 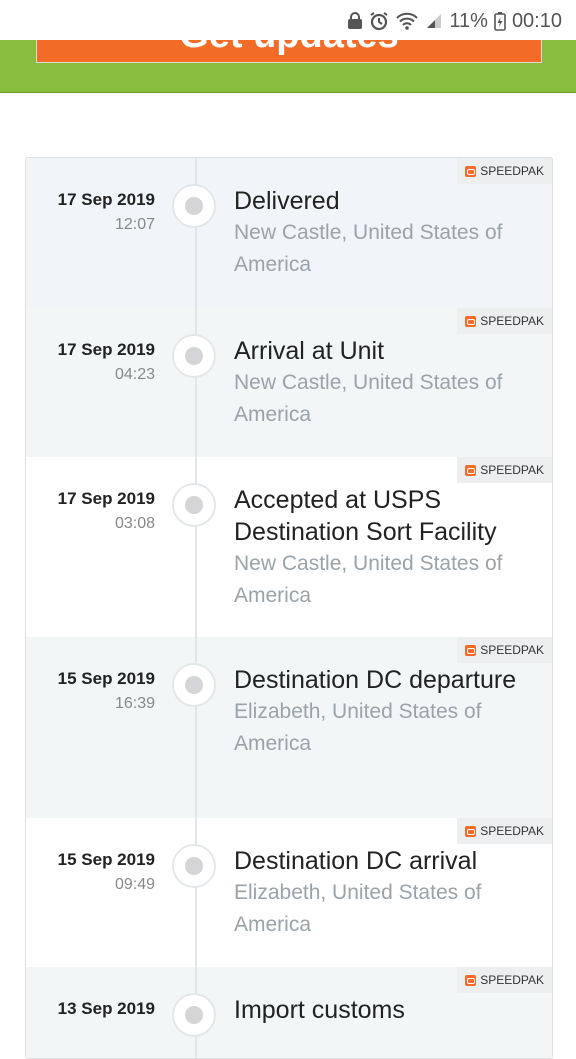 What do you see at coordinates (134, 374) in the screenshot?
I see `event-time: 04:23` at bounding box center [134, 374].